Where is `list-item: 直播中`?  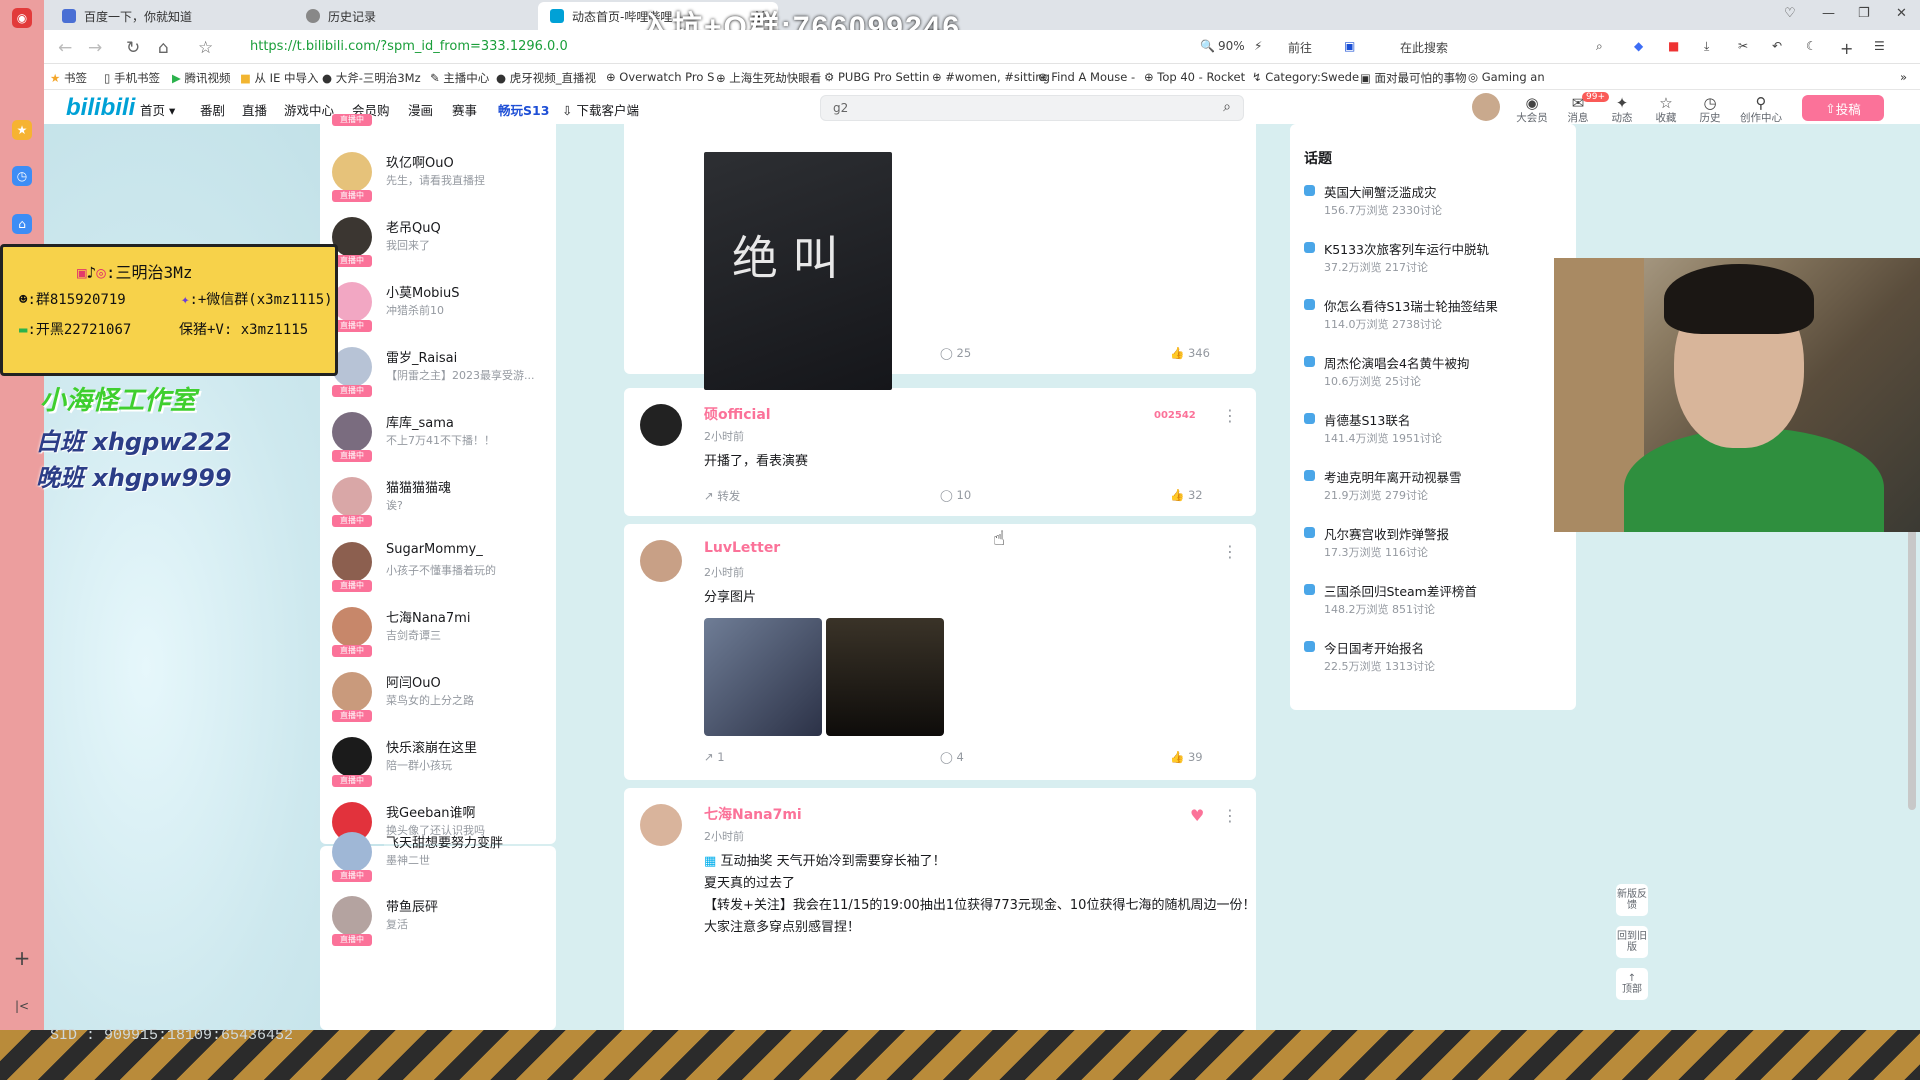
list-item: 直播中 is located at coordinates (442, 124).